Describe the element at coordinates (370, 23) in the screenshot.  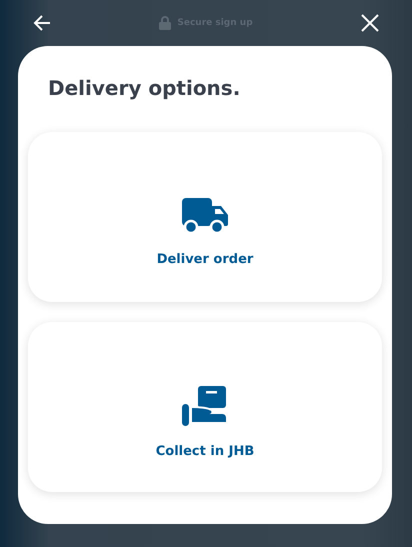
I see `close-button` at that location.